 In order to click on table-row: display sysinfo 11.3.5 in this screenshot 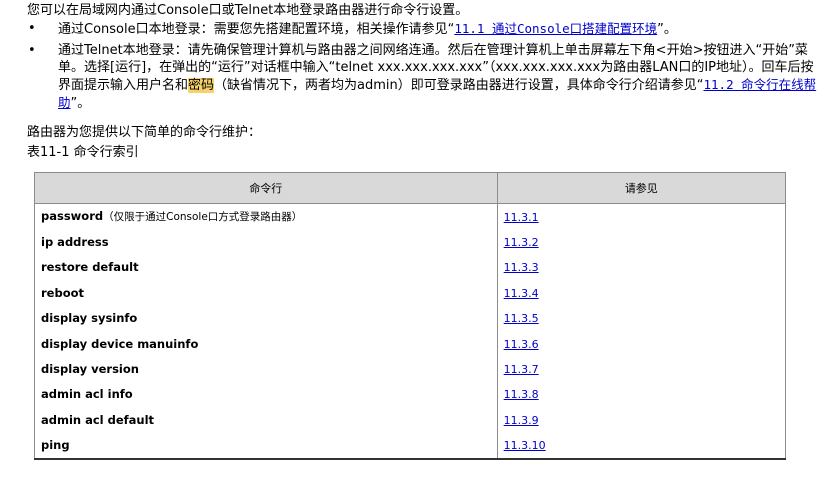, I will do `click(410, 318)`.